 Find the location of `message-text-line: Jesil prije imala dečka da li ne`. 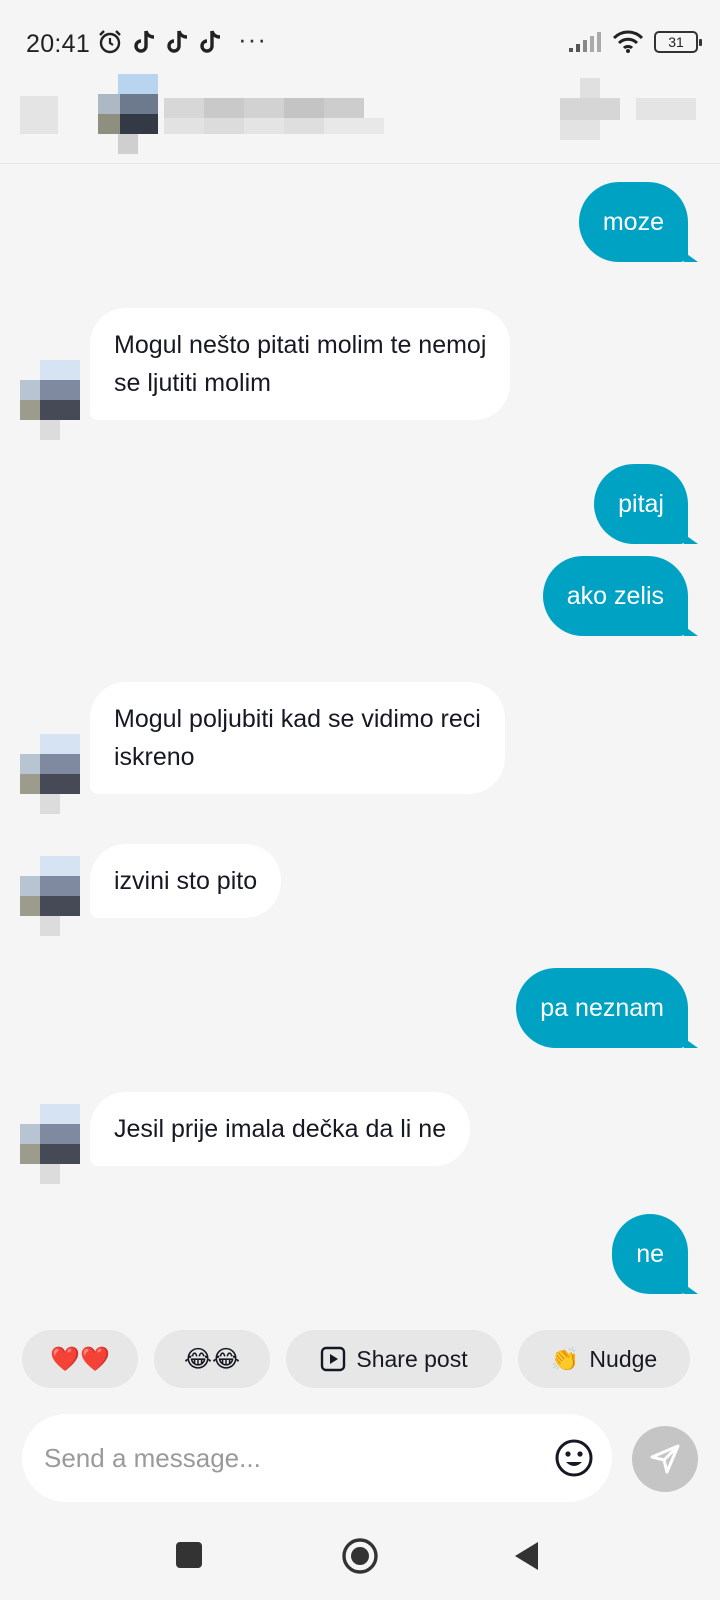

message-text-line: Jesil prije imala dečka da li ne is located at coordinates (280, 1129).